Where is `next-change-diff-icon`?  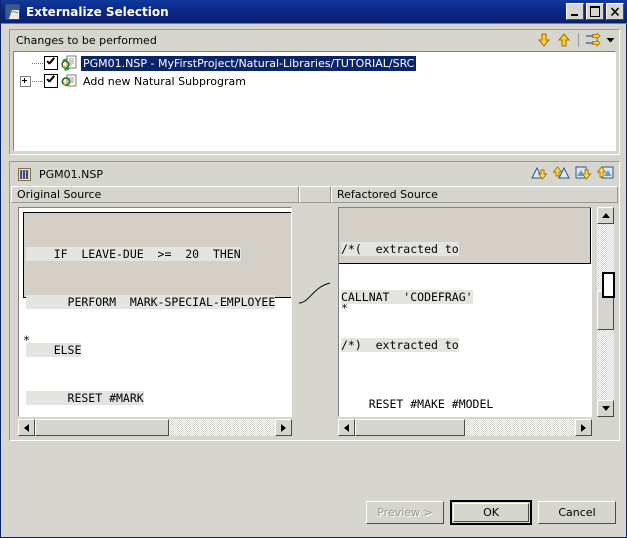 next-change-diff-icon is located at coordinates (583, 172).